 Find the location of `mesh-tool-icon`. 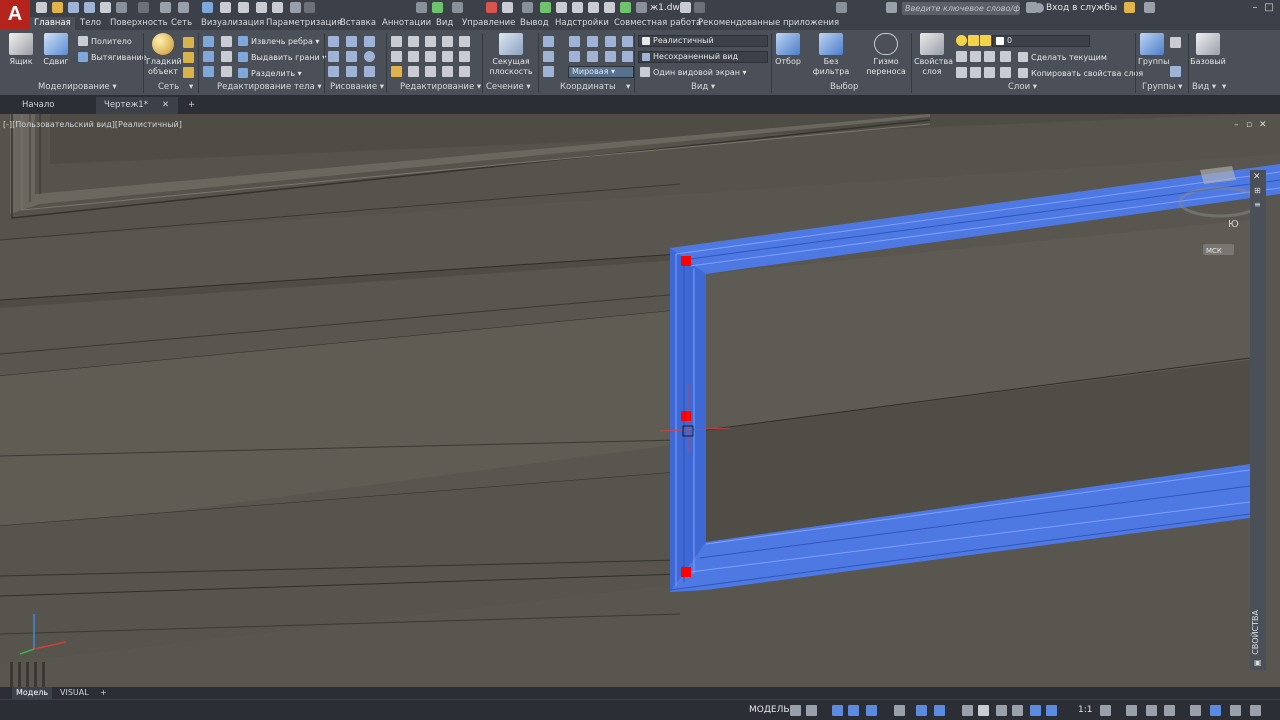

mesh-tool-icon is located at coordinates (188, 57).